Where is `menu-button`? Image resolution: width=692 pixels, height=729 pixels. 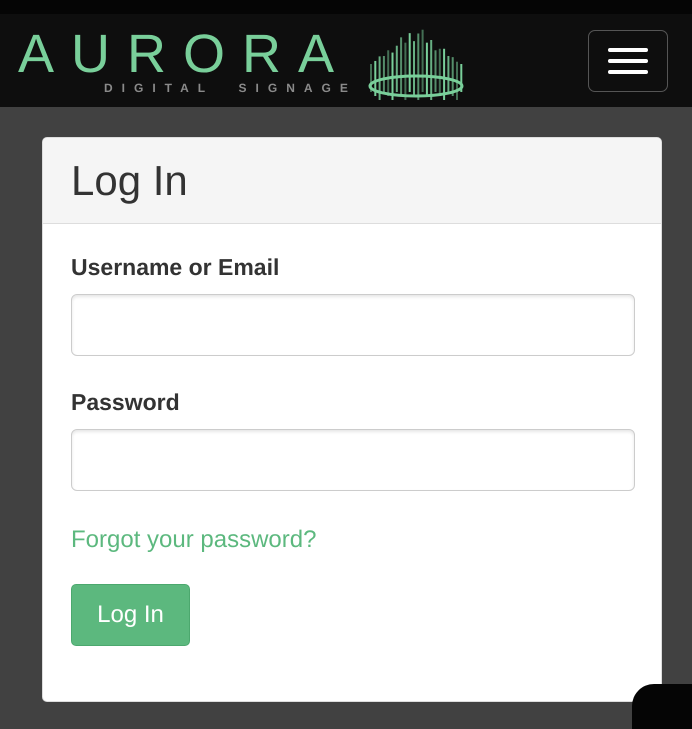 menu-button is located at coordinates (628, 61).